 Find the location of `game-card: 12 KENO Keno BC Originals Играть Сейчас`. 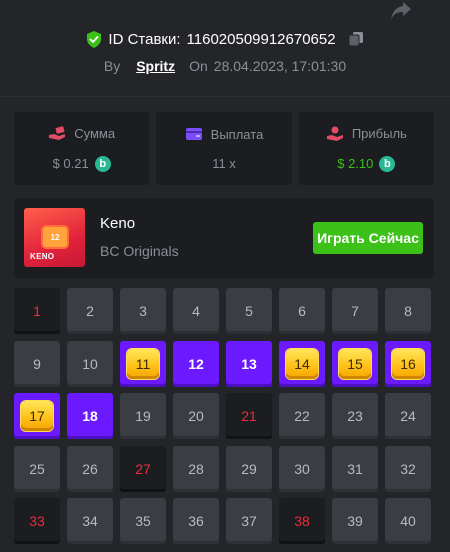

game-card: 12 KENO Keno BC Originals Играть Сейчас is located at coordinates (224, 238).